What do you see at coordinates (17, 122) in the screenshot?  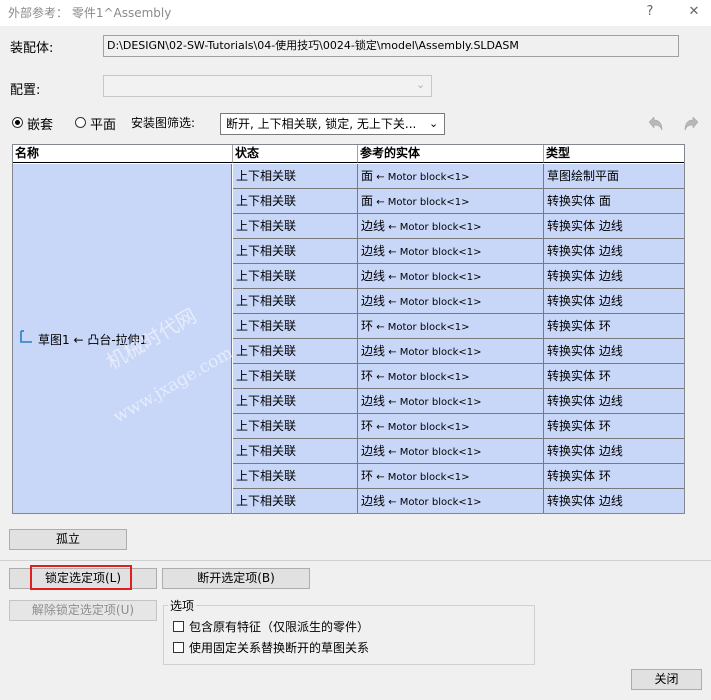 I see `nested-radio` at bounding box center [17, 122].